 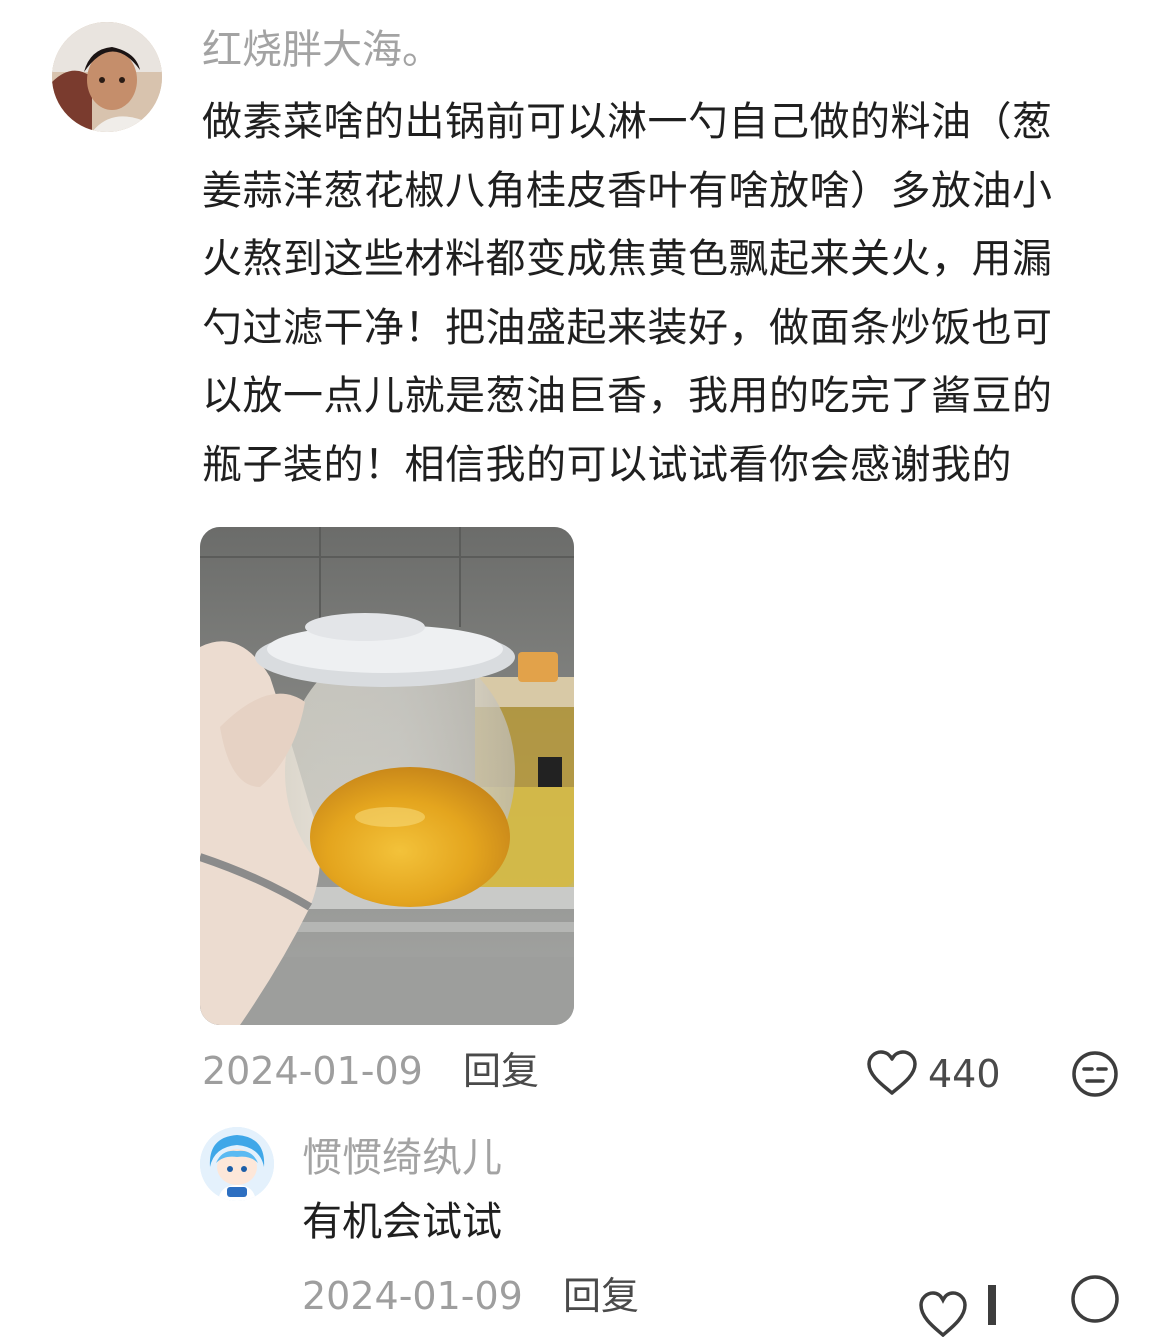 What do you see at coordinates (412, 1296) in the screenshot?
I see `reply-date: 2024-01-09` at bounding box center [412, 1296].